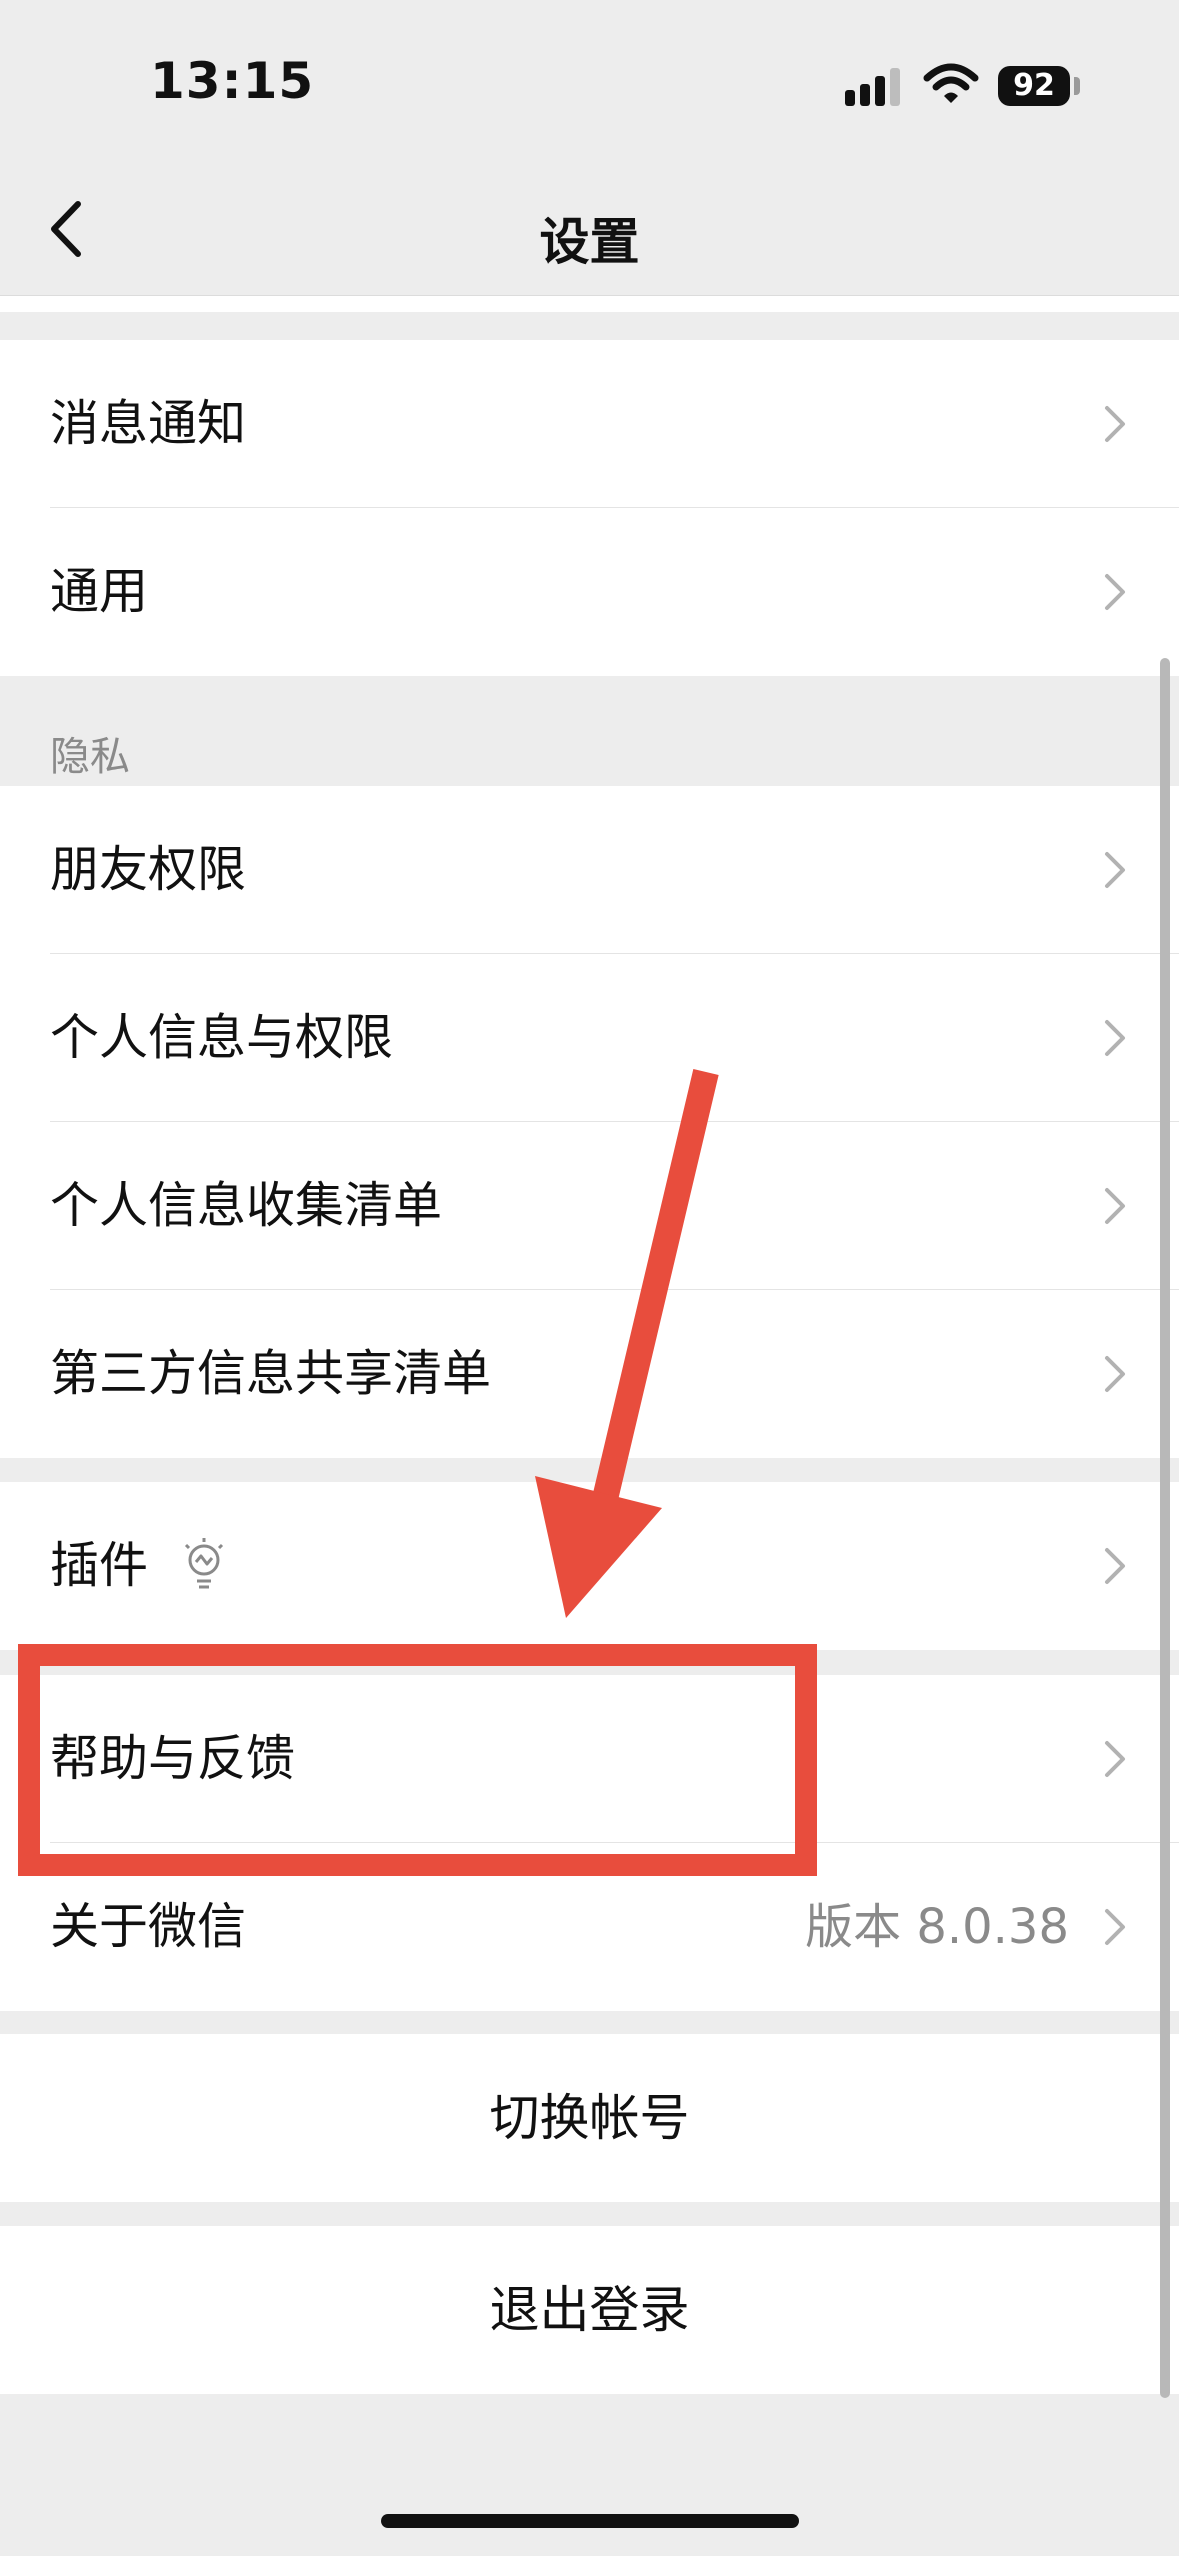  What do you see at coordinates (875, 86) in the screenshot?
I see `cellular-signal-icon` at bounding box center [875, 86].